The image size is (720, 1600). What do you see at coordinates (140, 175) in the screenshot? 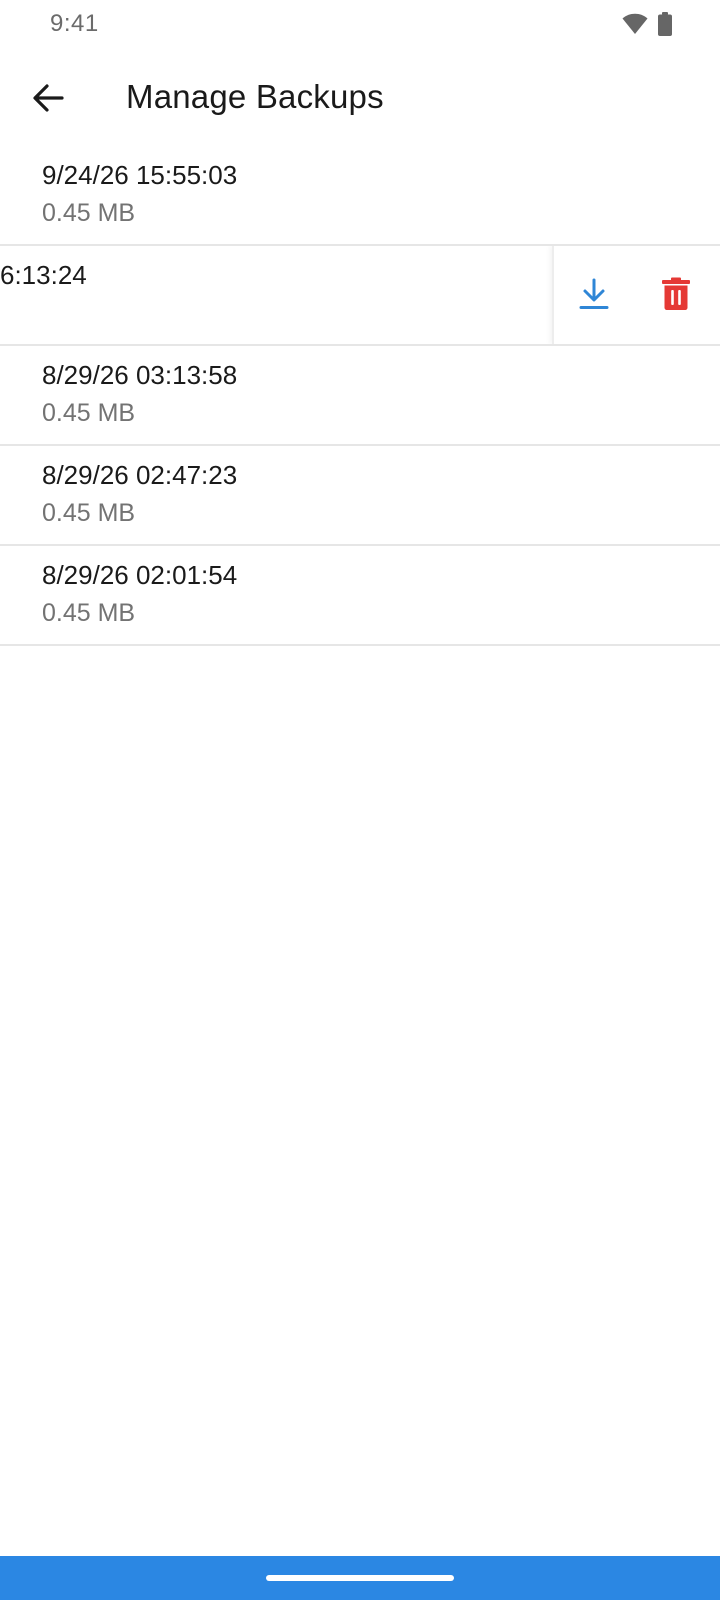
I see `backup-date: 9/24/26 15:55:03` at bounding box center [140, 175].